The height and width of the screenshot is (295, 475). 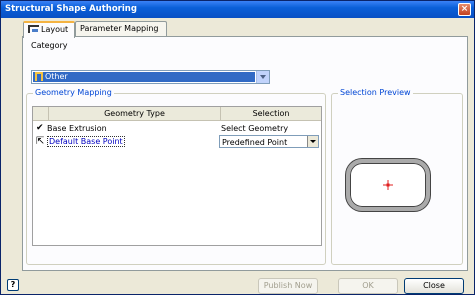 I want to click on grid-header-spacer, so click(x=41, y=114).